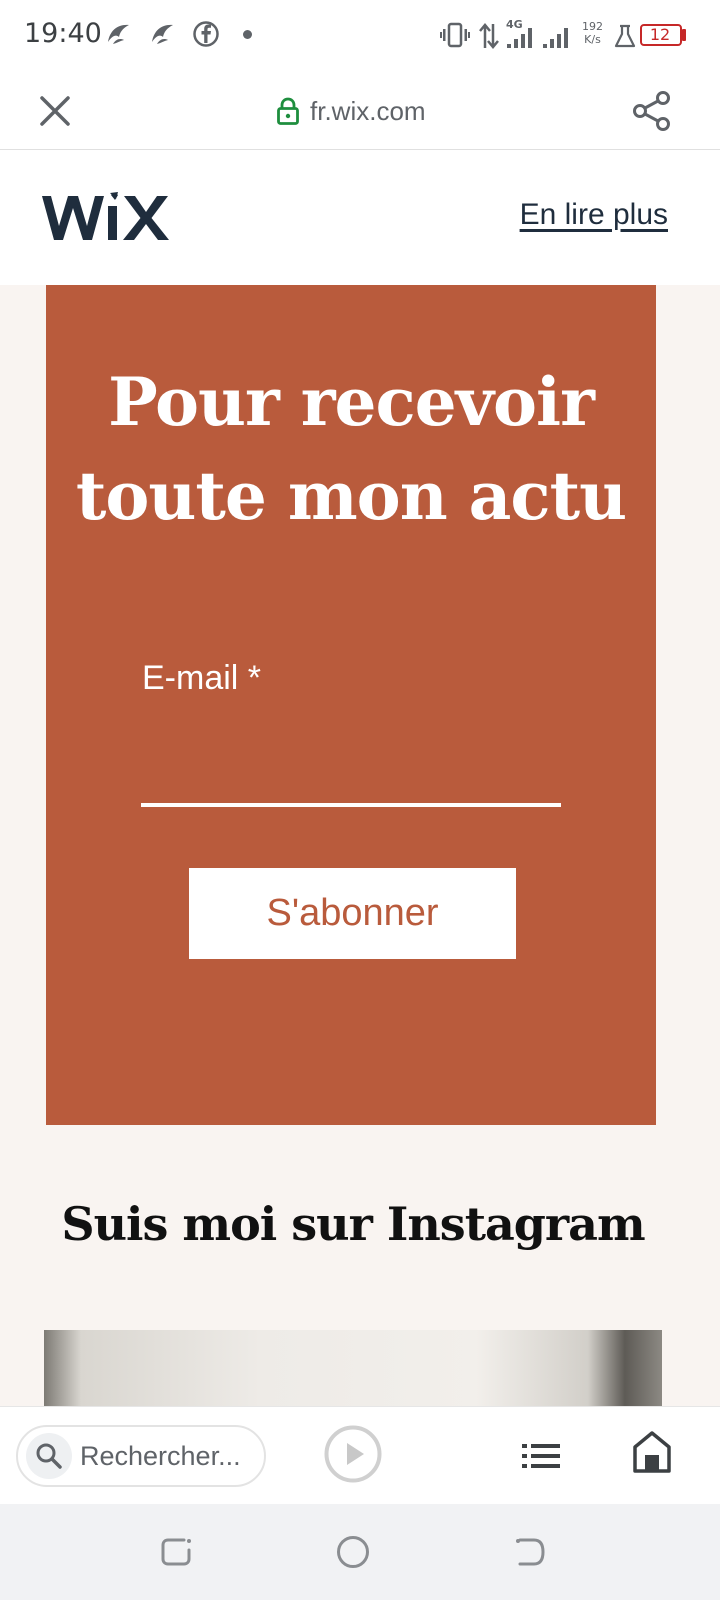 The image size is (720, 1600). I want to click on share-icon, so click(652, 111).